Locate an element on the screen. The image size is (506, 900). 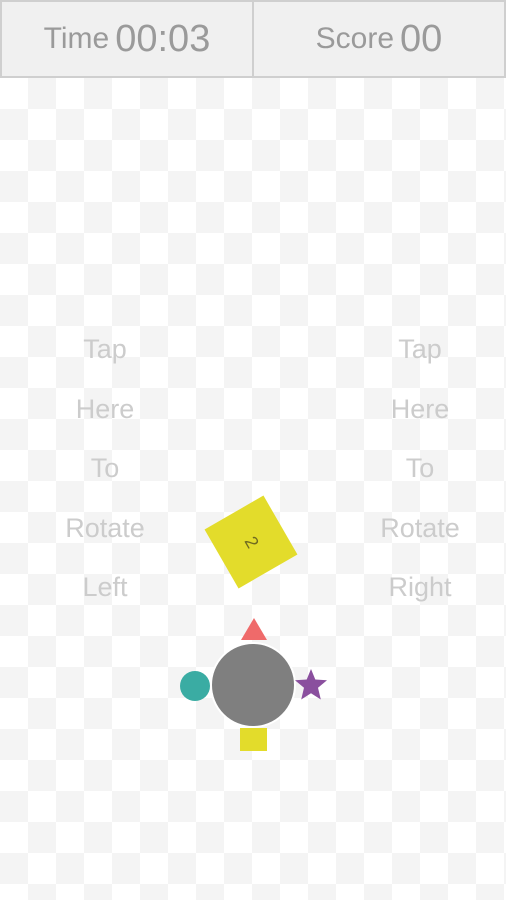
player-shape-wheel is located at coordinates (253, 685).